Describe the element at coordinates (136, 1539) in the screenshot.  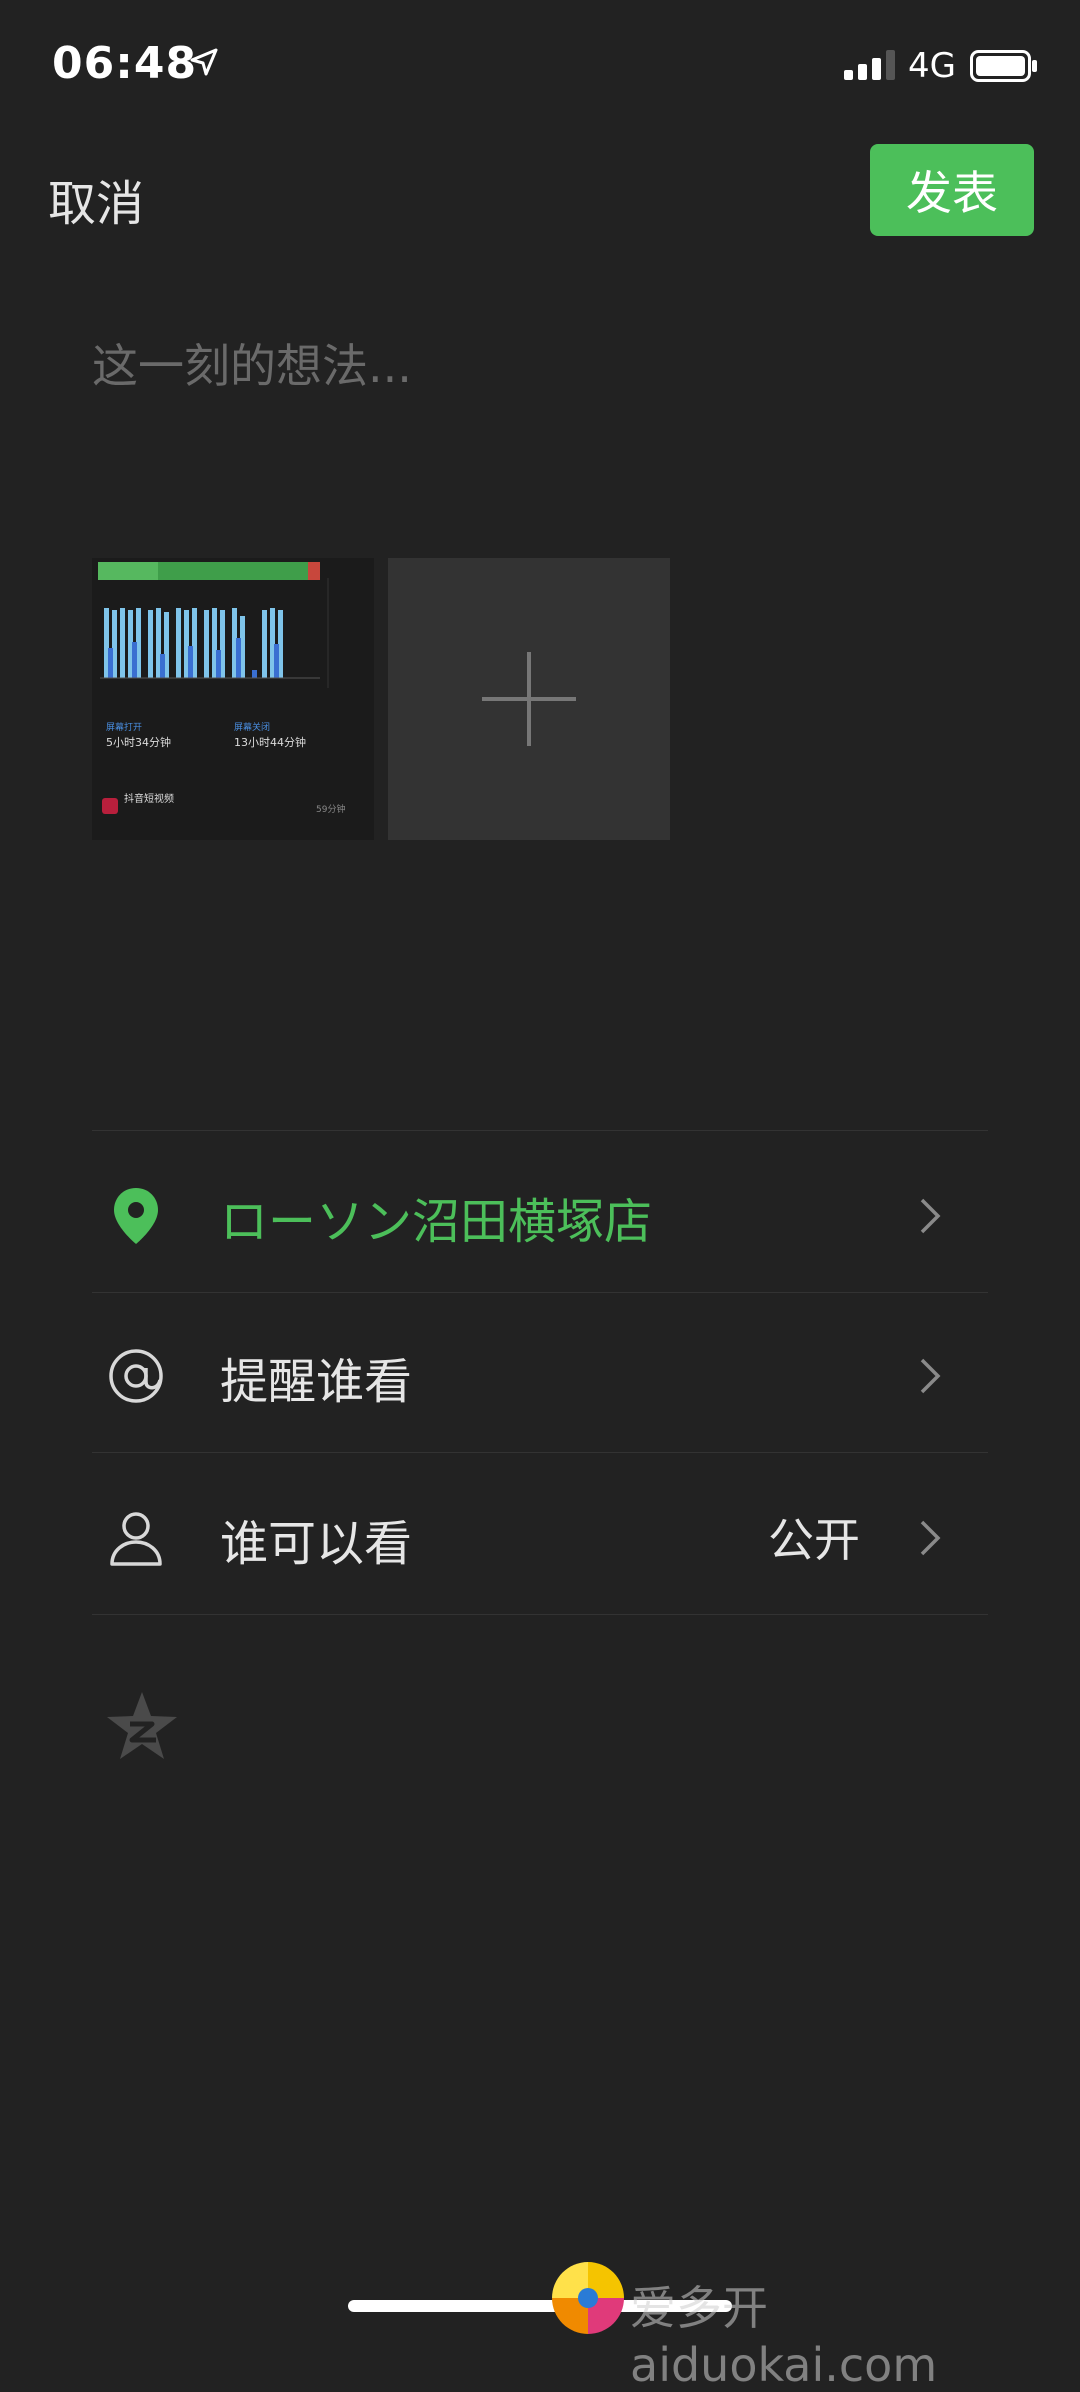
I see `person-icon` at that location.